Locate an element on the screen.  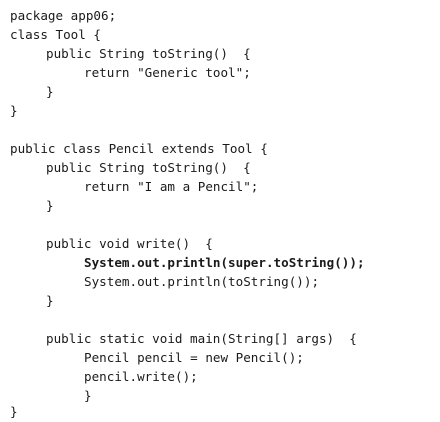
code-line-class-pencil: public class Pencil extends Tool { is located at coordinates (139, 148).